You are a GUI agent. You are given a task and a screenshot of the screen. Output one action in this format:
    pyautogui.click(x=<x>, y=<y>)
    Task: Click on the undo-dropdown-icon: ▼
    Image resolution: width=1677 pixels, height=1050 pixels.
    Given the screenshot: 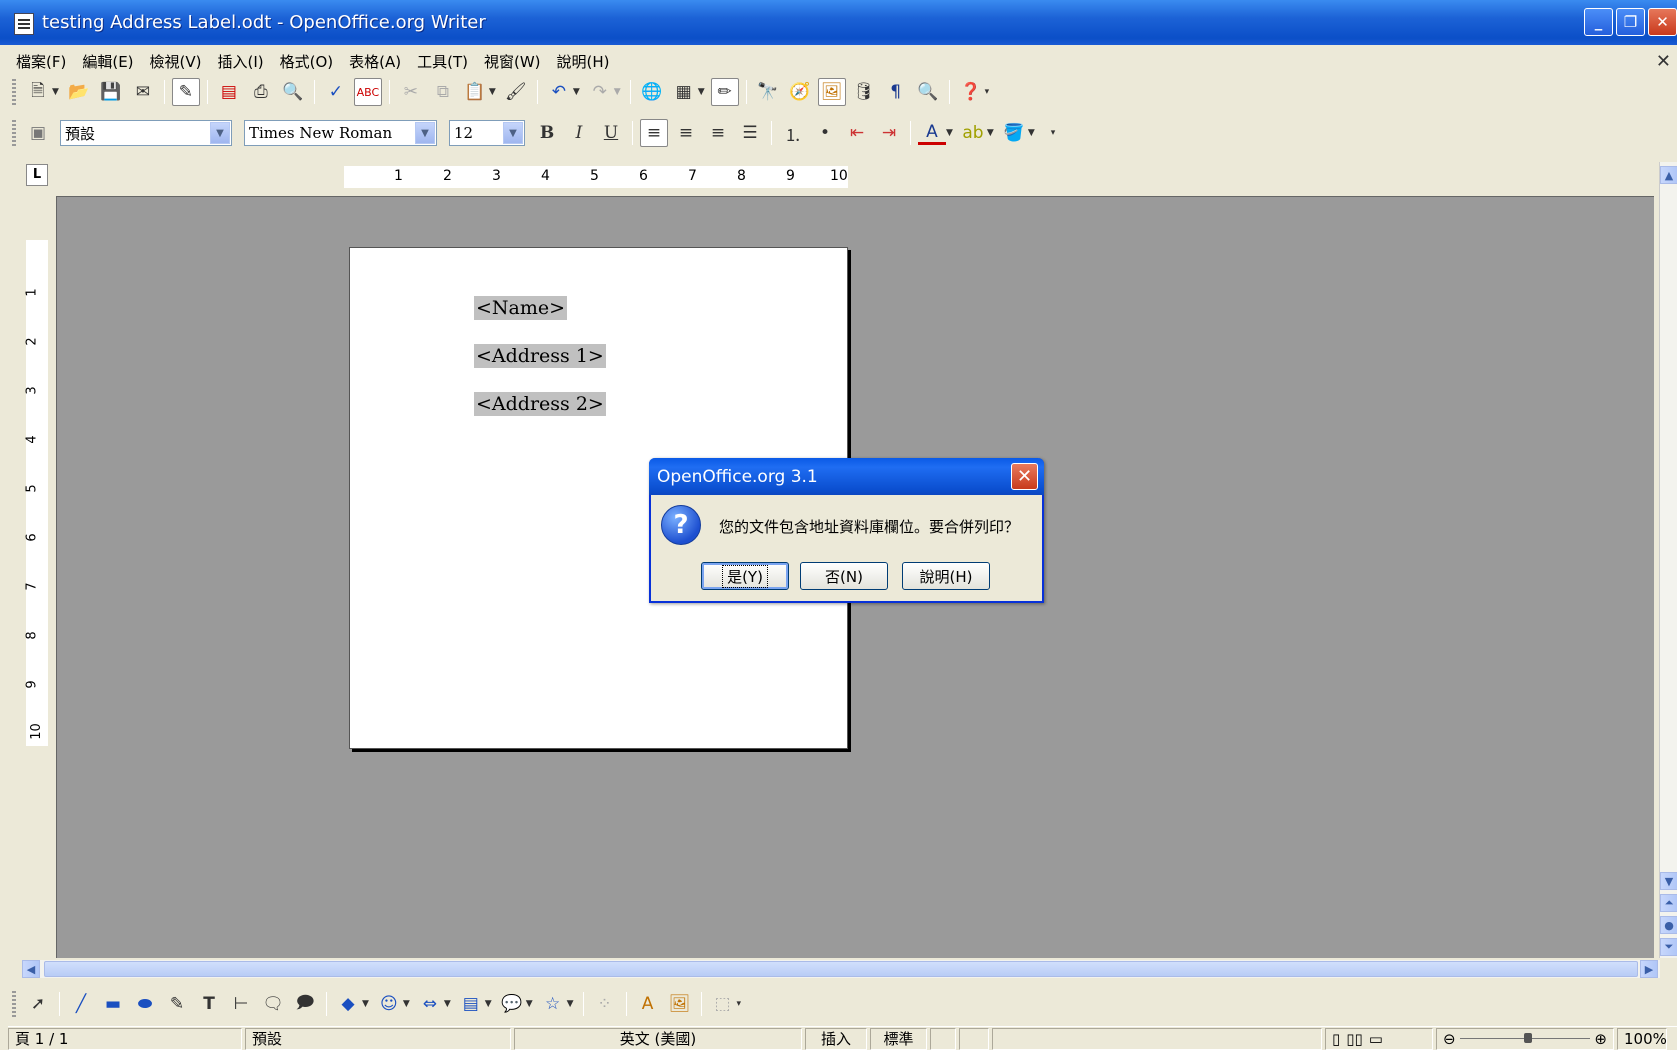 What is the action you would take?
    pyautogui.click(x=576, y=92)
    